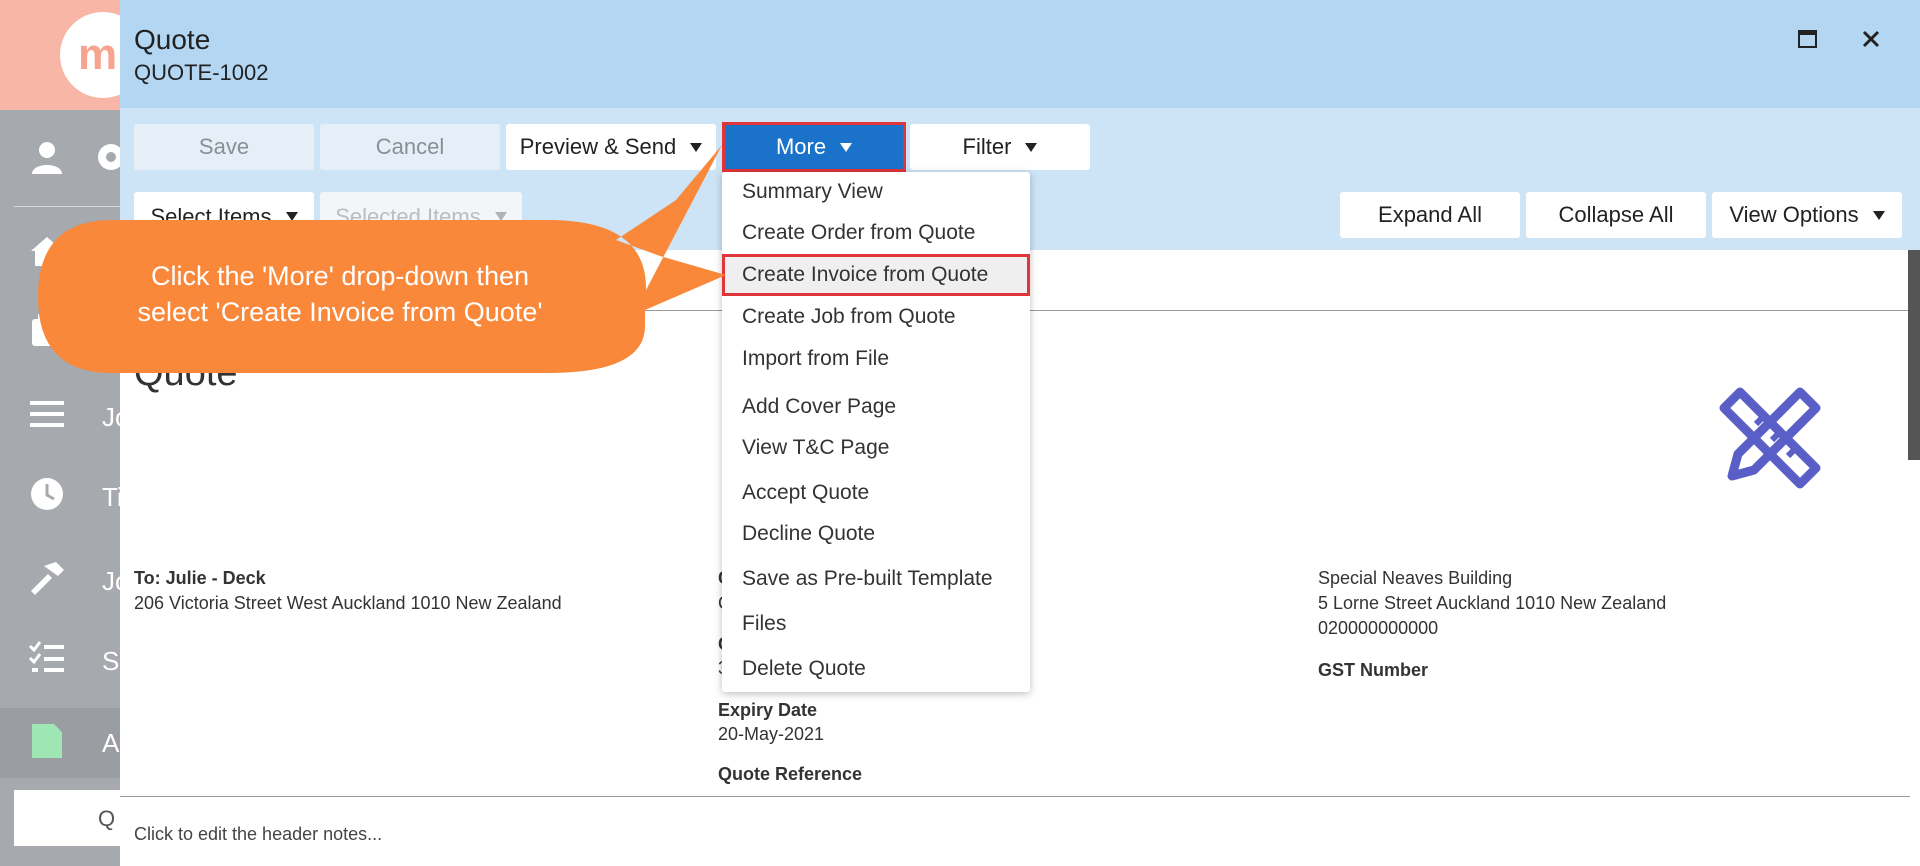 The width and height of the screenshot is (1920, 866). I want to click on app-logo-text: m, so click(97, 54).